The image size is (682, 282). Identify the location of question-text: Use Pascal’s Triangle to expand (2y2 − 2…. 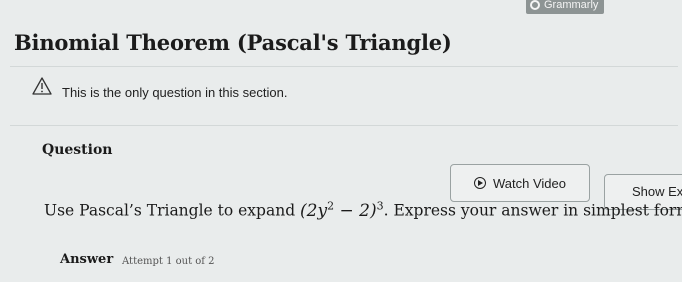
(363, 210).